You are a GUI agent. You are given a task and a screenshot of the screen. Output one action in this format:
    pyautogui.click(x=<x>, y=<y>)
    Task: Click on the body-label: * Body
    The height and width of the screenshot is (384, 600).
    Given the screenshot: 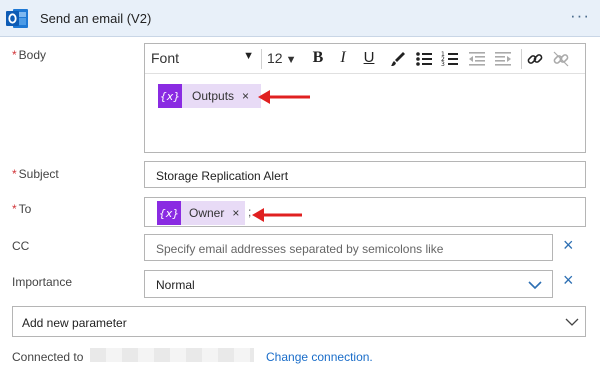 What is the action you would take?
    pyautogui.click(x=29, y=55)
    